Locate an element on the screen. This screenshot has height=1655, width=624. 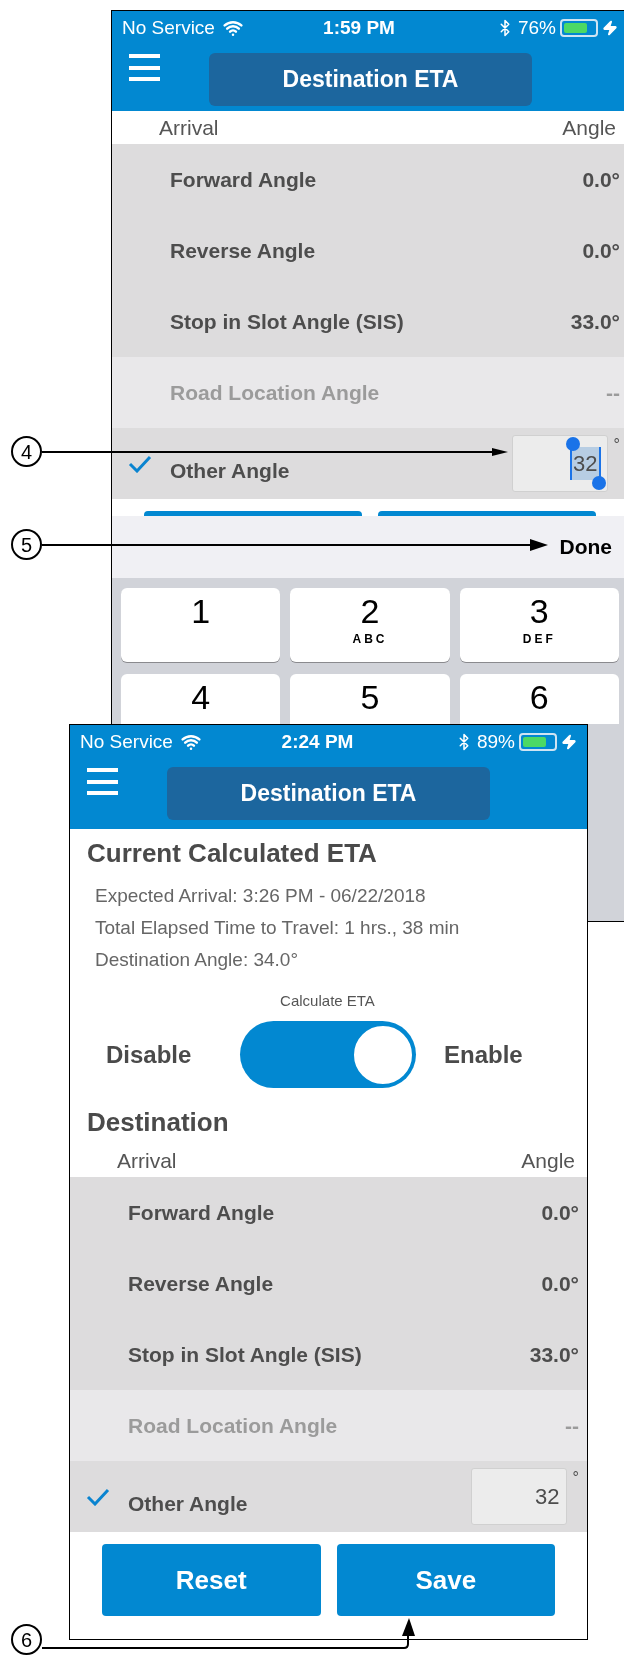
keypad-key: 3 DEF is located at coordinates (539, 625).